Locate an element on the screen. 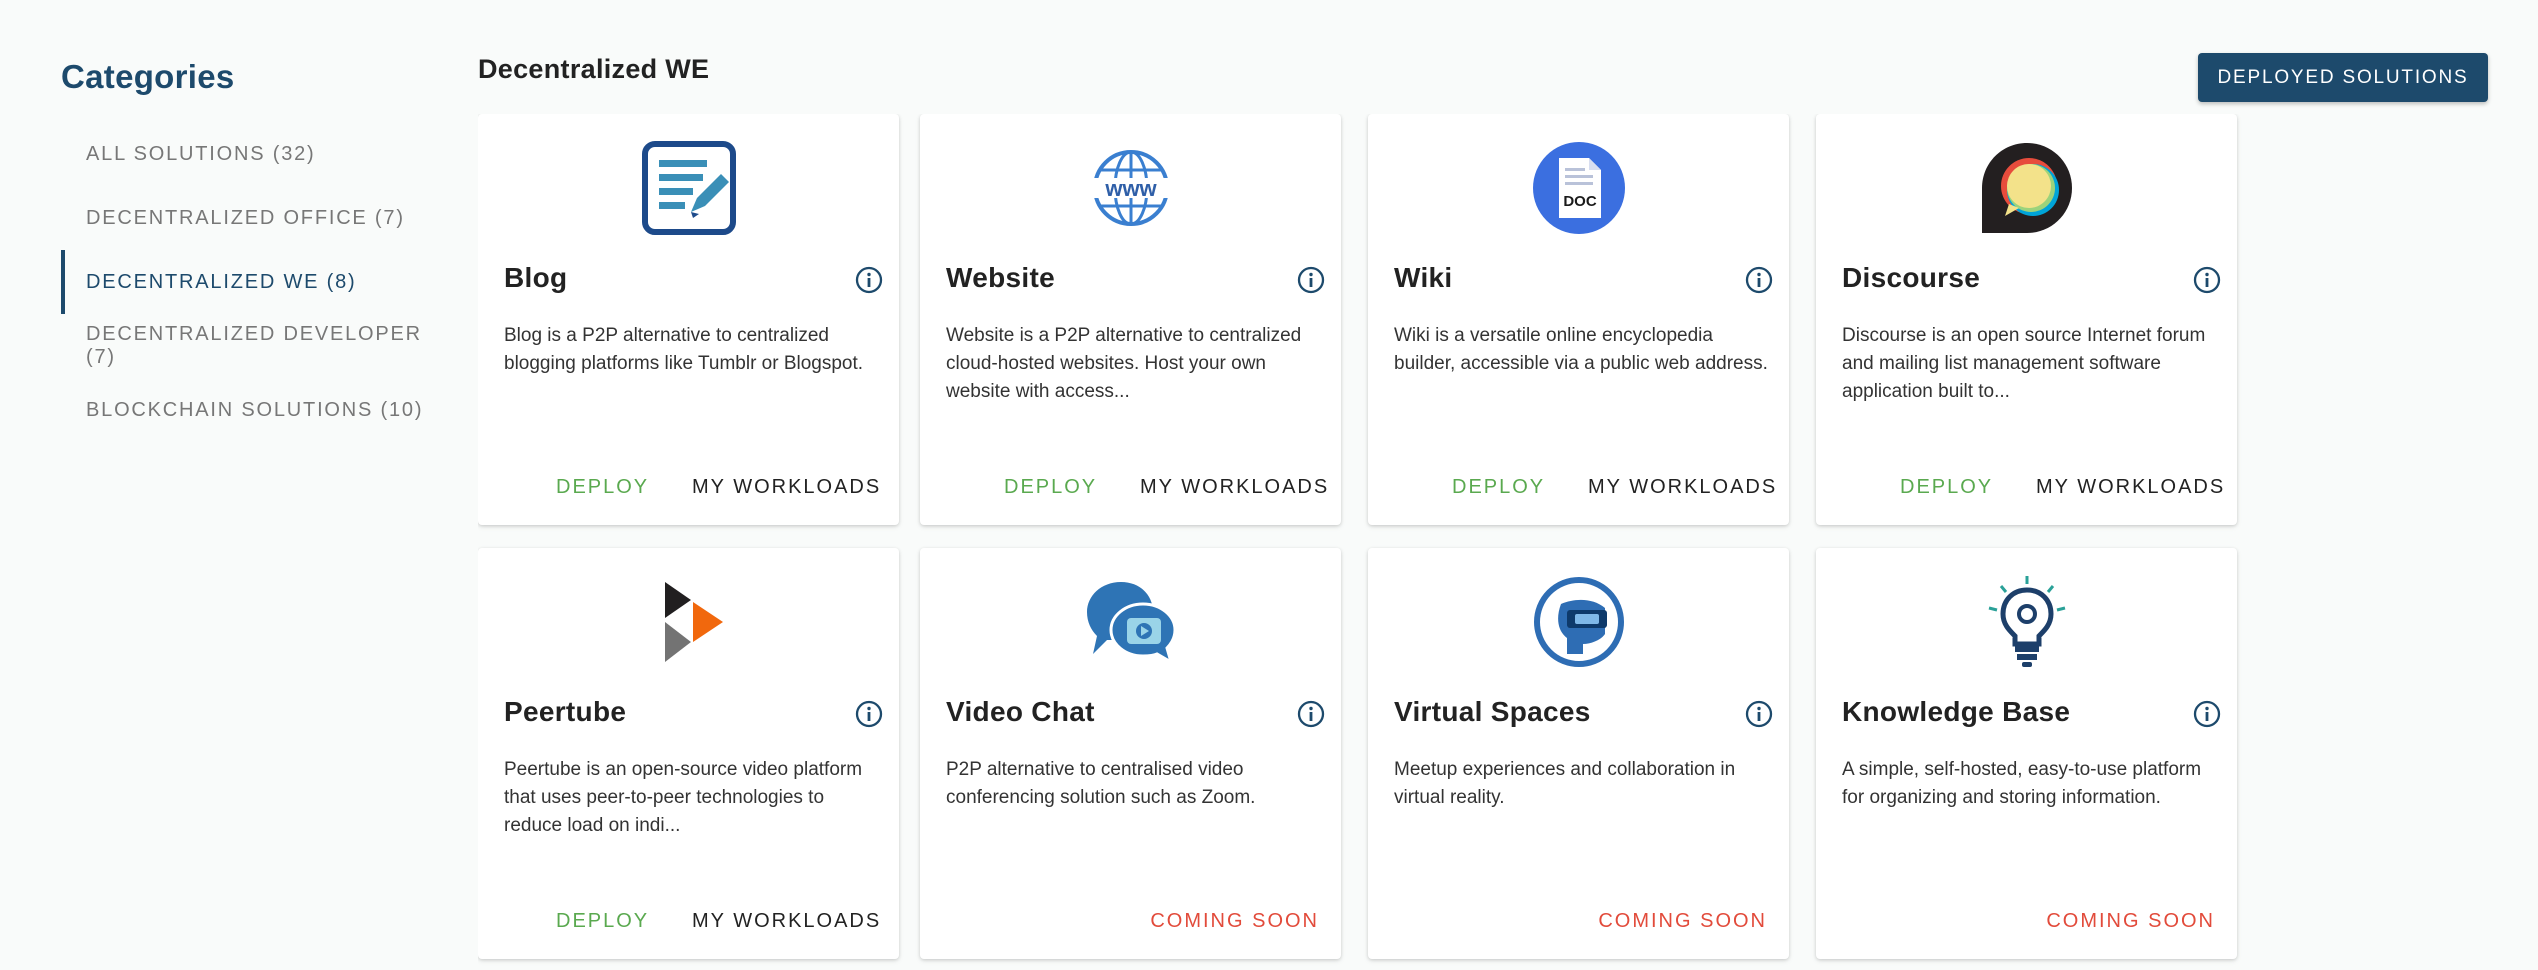 The height and width of the screenshot is (970, 2538). card-title: Knowledge Base is located at coordinates (1956, 711).